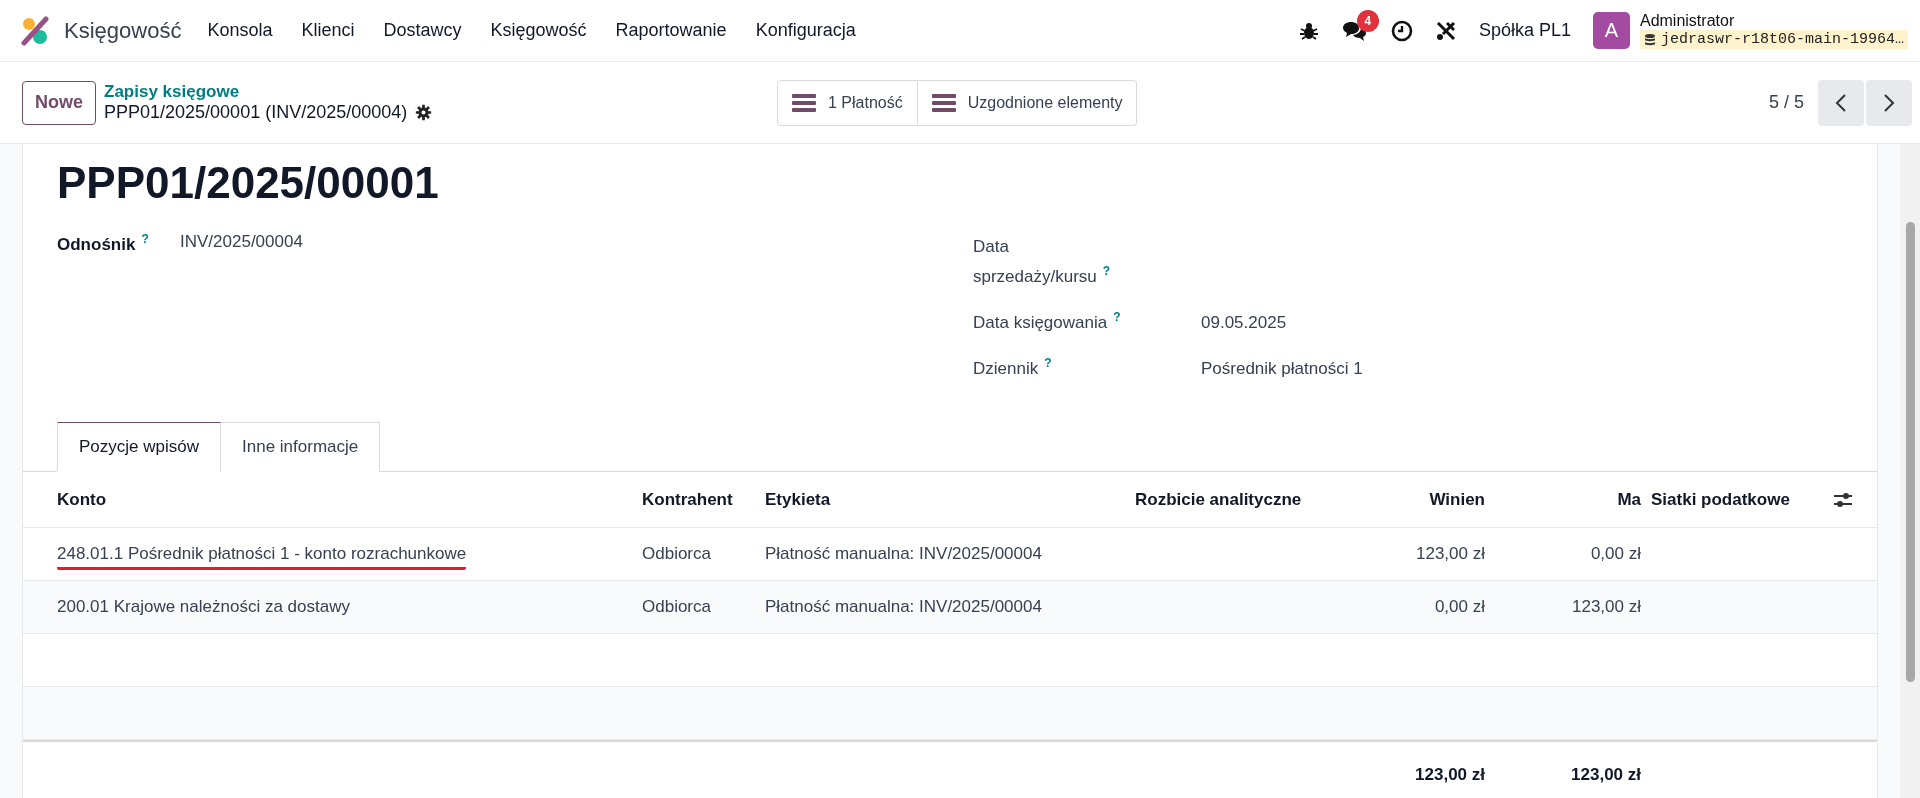  I want to click on clock-icon, so click(1401, 30).